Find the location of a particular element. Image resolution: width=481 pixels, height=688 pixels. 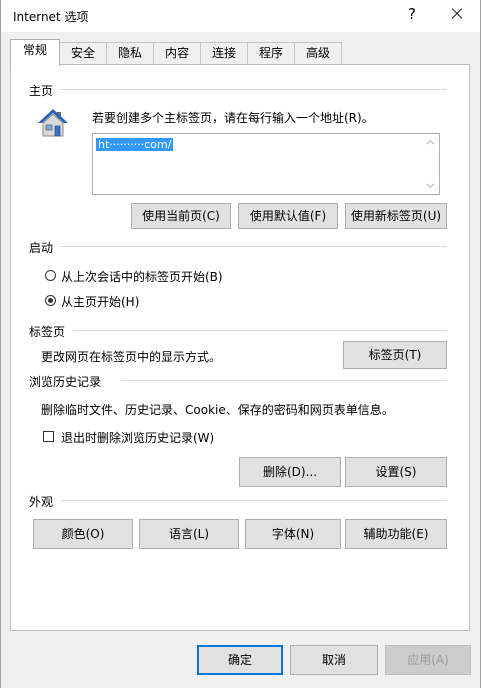

radio-last-session is located at coordinates (50, 275).